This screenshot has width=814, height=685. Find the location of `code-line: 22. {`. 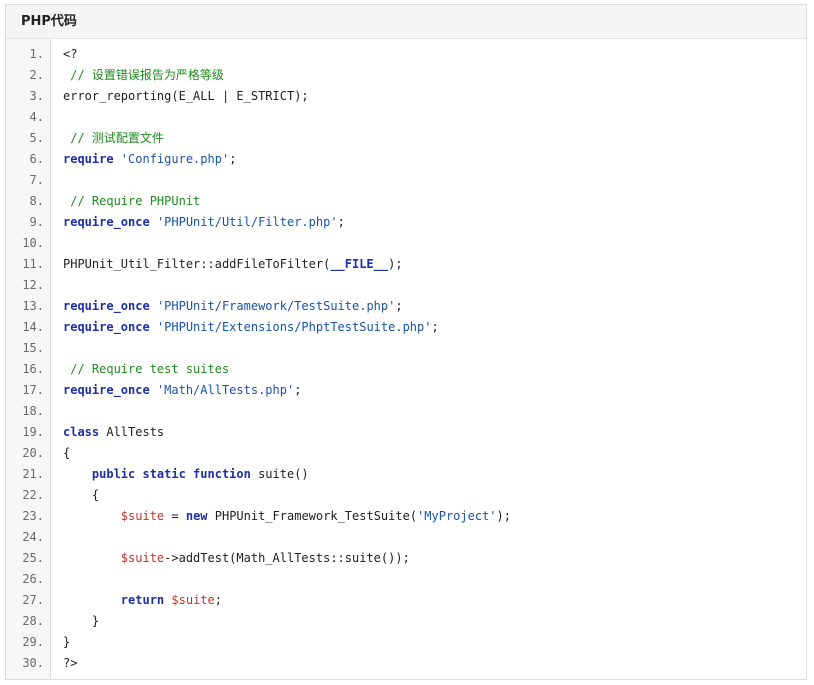

code-line: 22. { is located at coordinates (406, 495).